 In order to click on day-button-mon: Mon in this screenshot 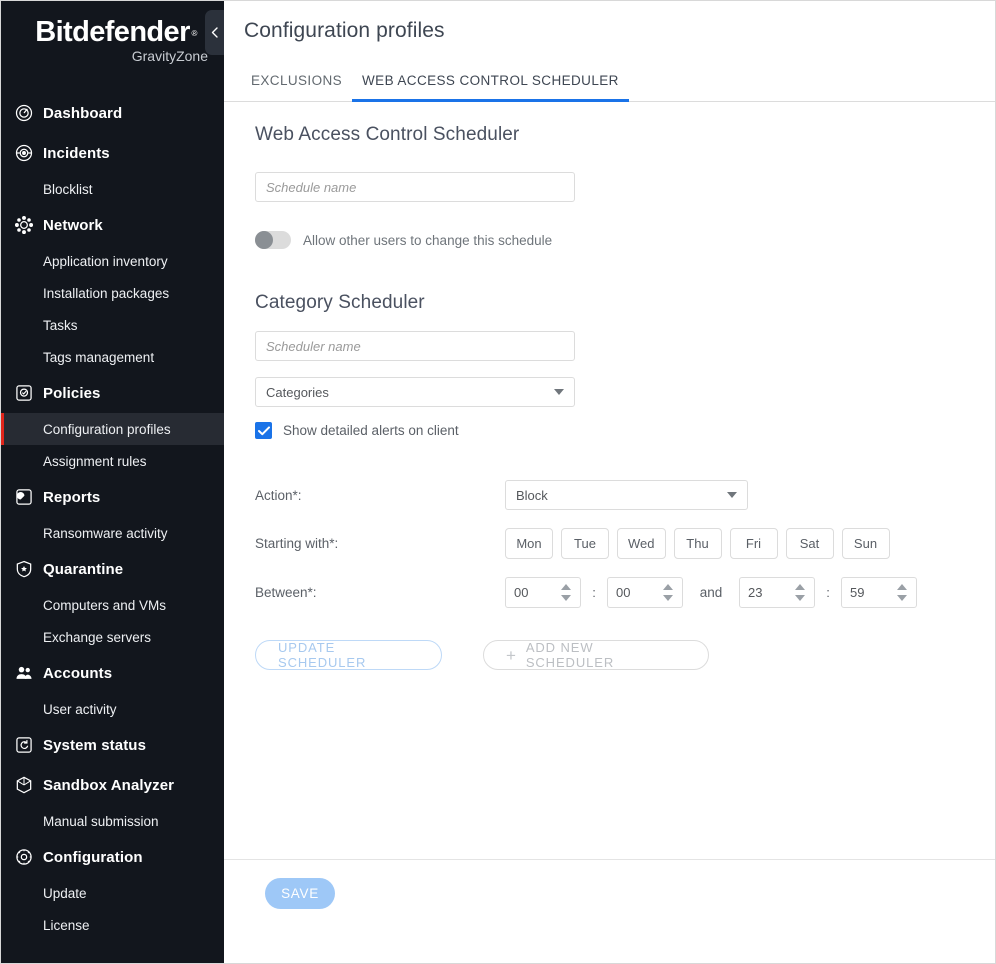, I will do `click(529, 543)`.